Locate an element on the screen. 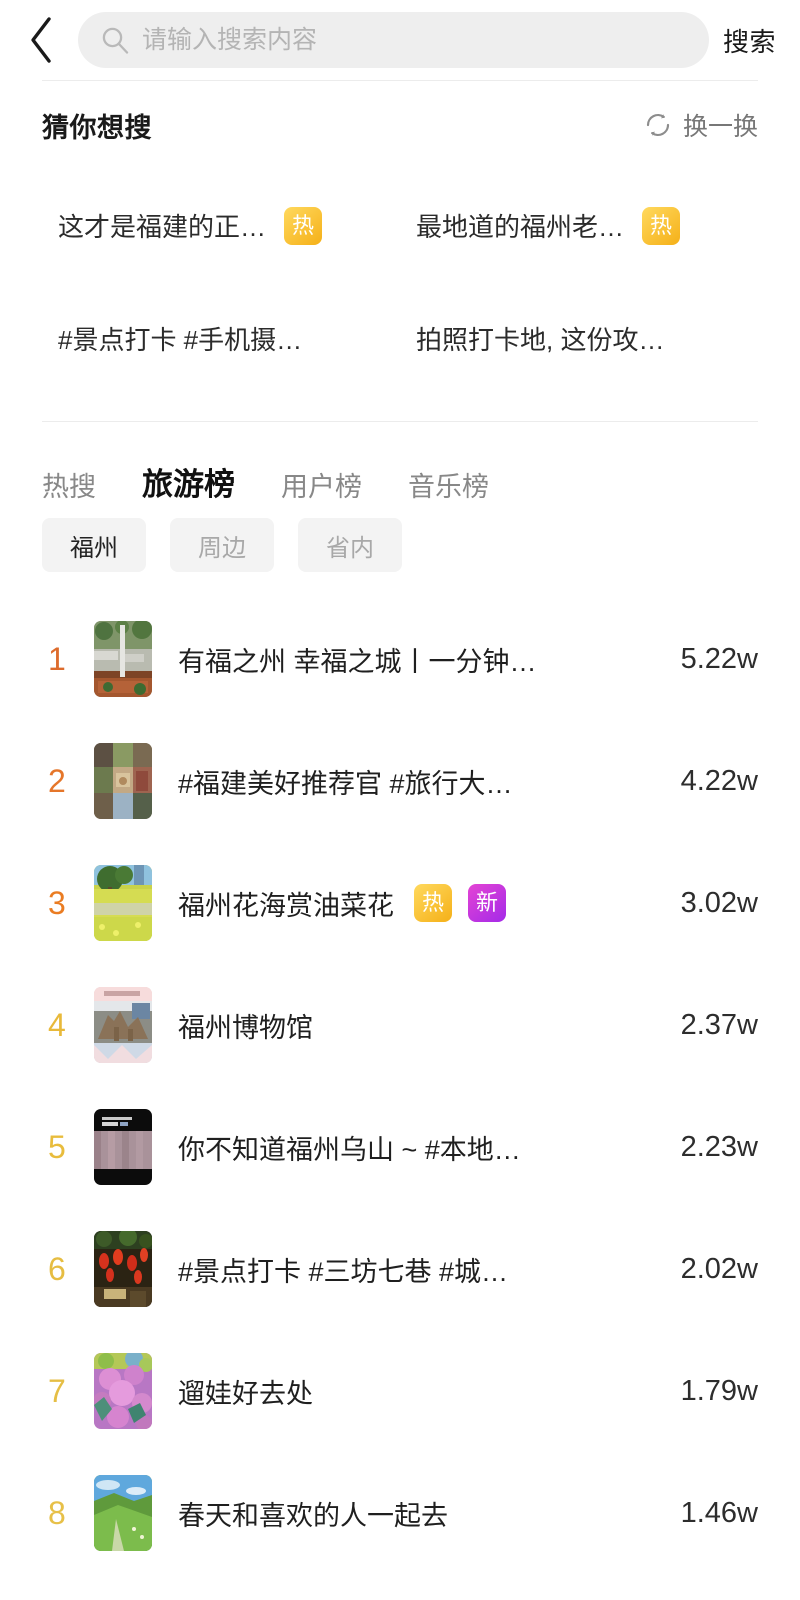 The image size is (800, 1600). ranking-row: 6 #景点打卡 #三坊七巷 #城… 2.02w is located at coordinates (400, 1269).